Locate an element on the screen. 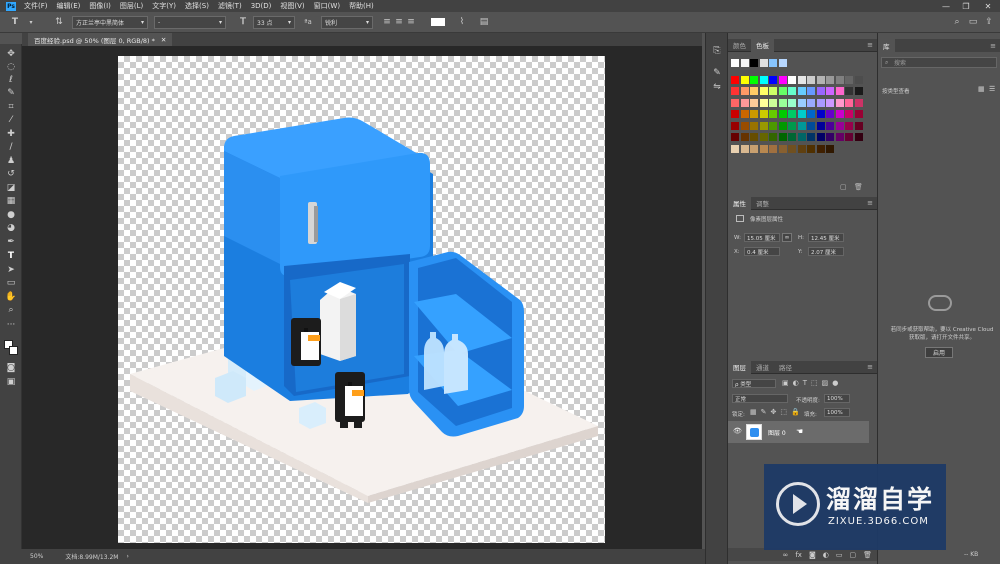 Image resolution: width=1000 pixels, height=564 pixels. gradient-tool-icon: ▦ is located at coordinates (11, 201).